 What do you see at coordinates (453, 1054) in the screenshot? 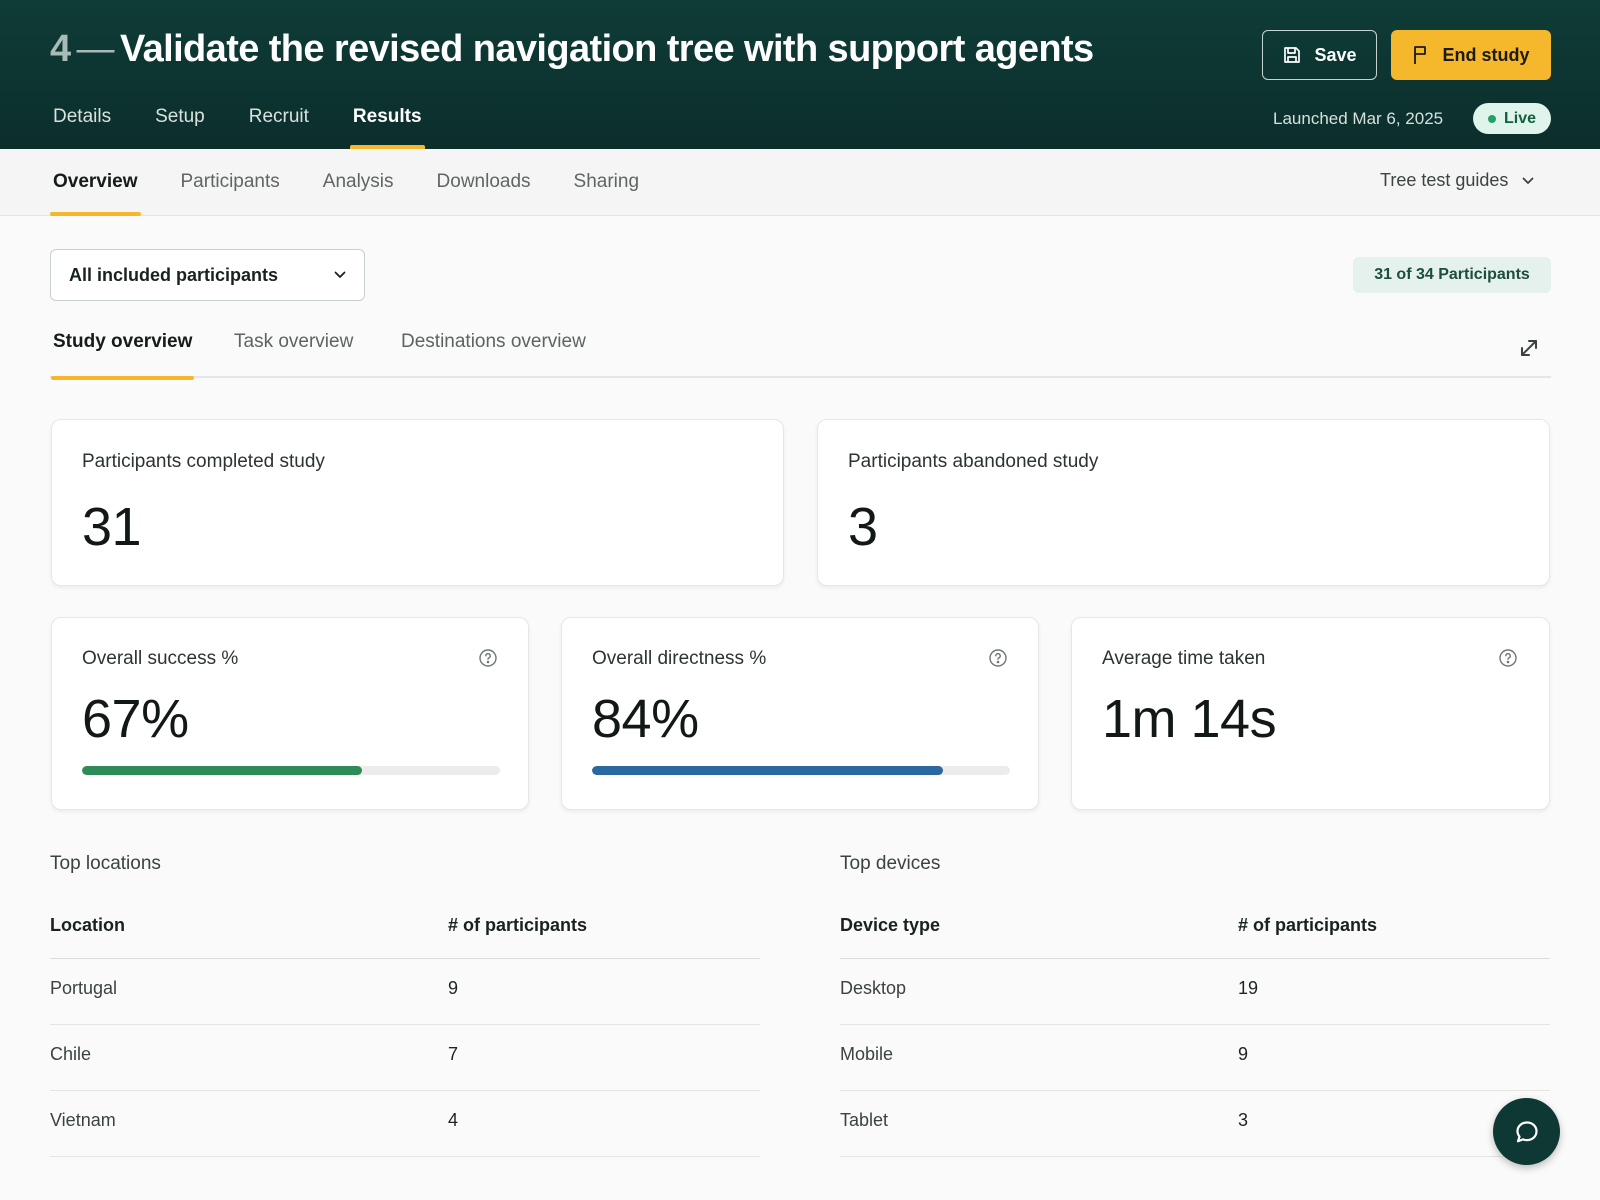
I see `location-count: 7` at bounding box center [453, 1054].